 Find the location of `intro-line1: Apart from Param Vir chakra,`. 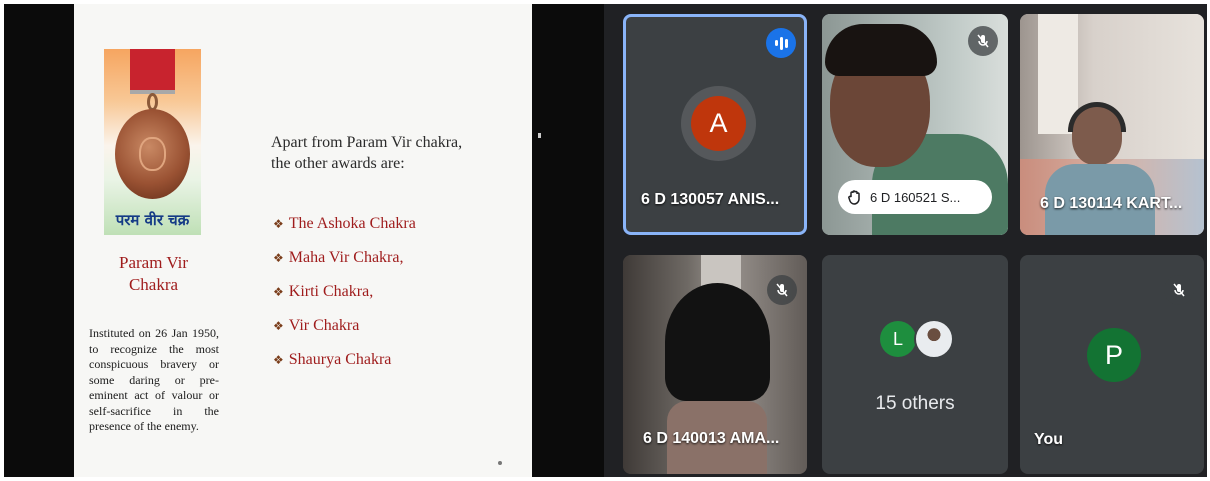

intro-line1: Apart from Param Vir chakra, is located at coordinates (367, 142).